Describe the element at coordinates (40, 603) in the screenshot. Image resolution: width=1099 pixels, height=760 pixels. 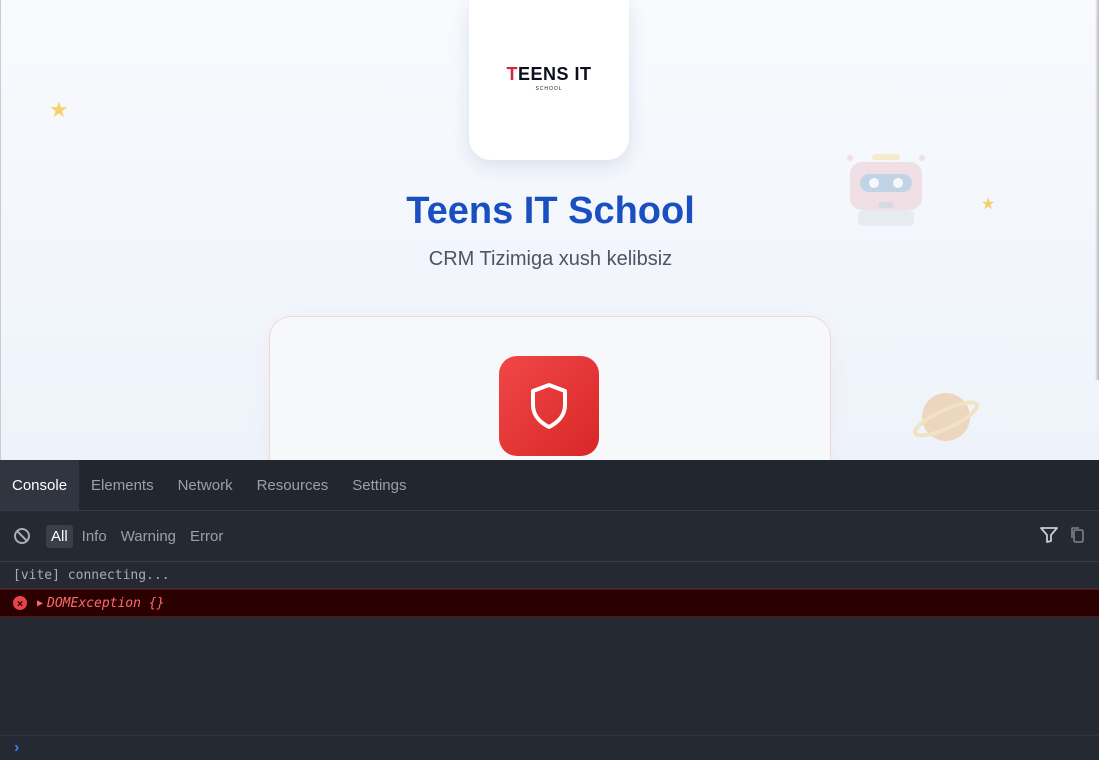
I see `expand-arrow-icon: ▶` at that location.